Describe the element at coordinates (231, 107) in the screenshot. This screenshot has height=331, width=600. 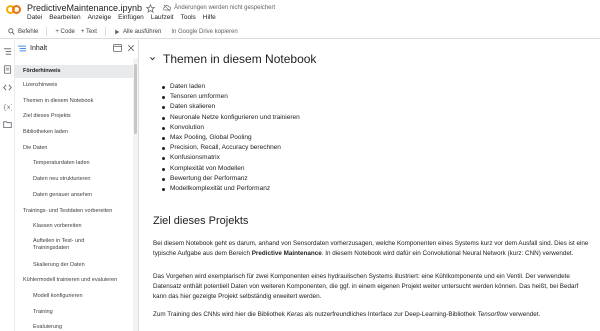
I see `list-item: Daten skalieren` at that location.